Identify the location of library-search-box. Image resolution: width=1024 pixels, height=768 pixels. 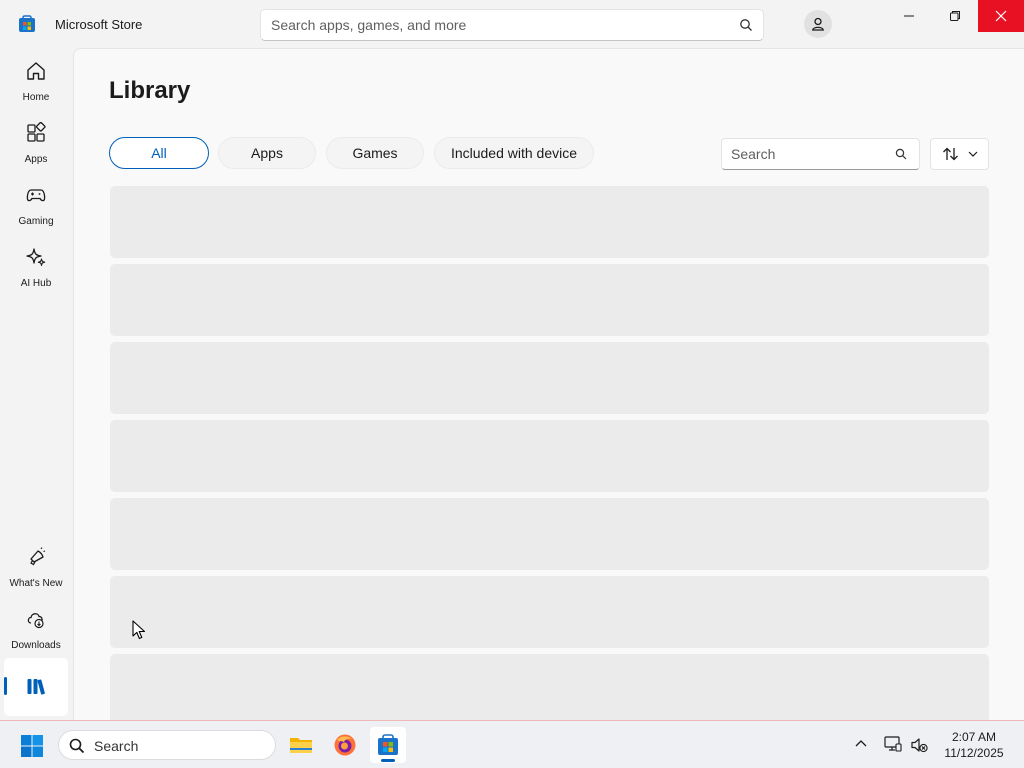
(820, 154).